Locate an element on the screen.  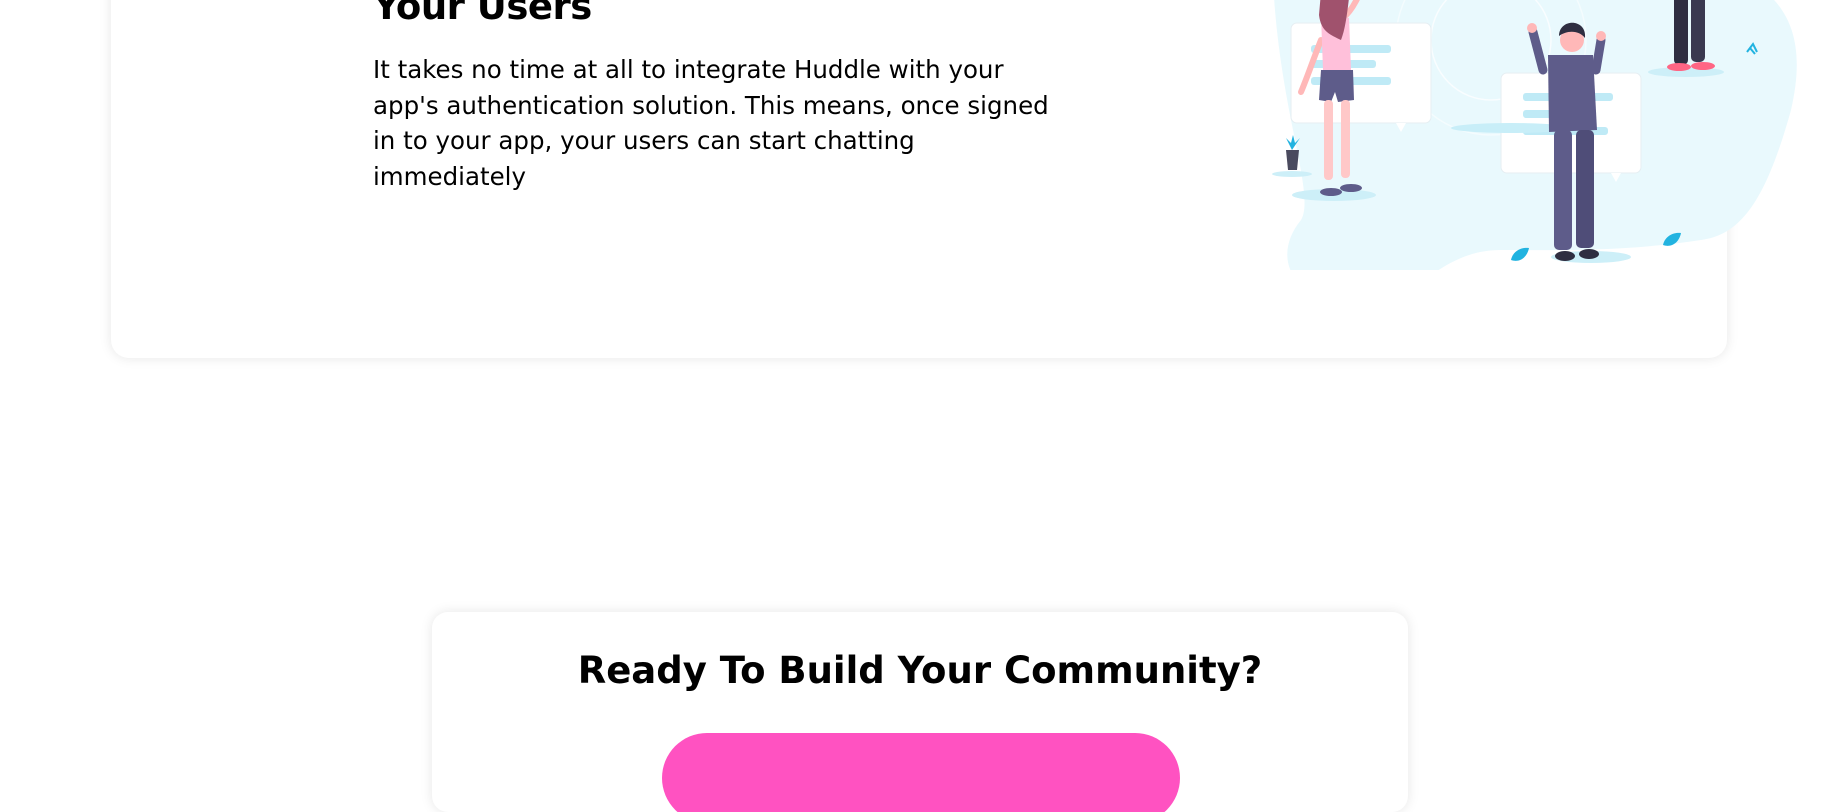
get-started-button is located at coordinates (921, 772).